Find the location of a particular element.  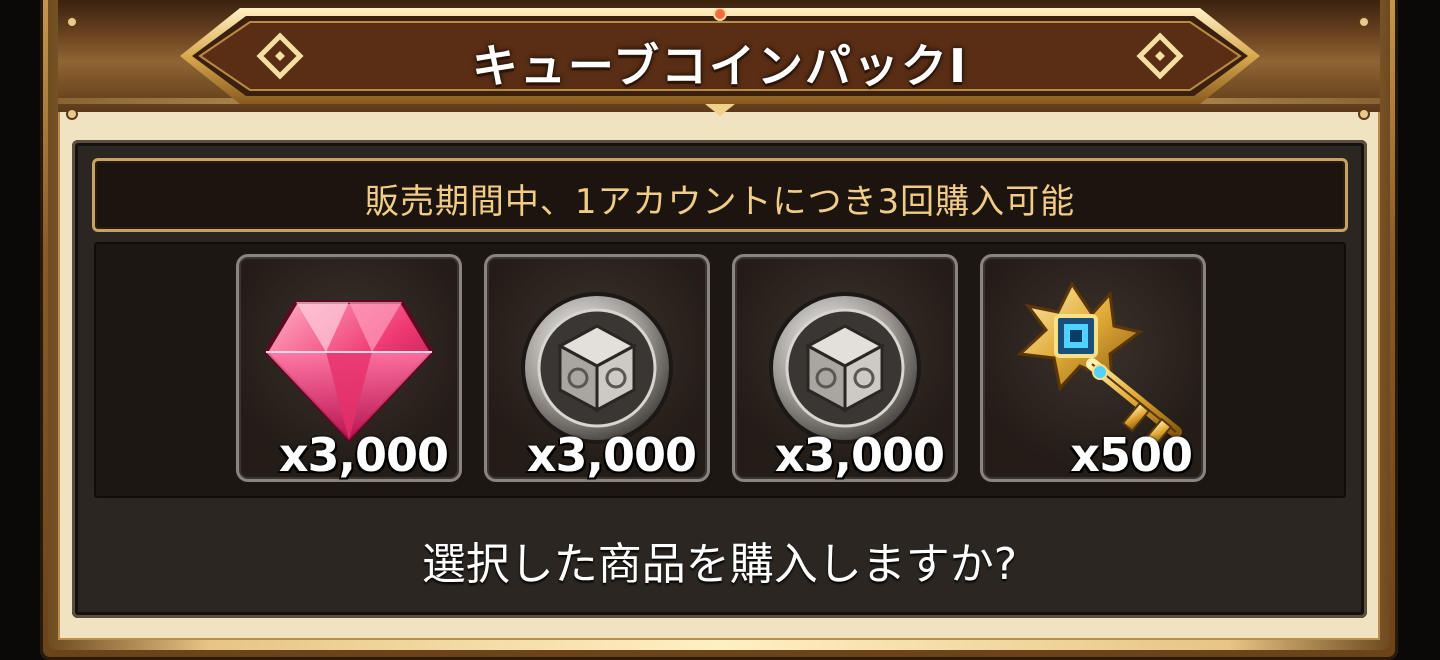

purchase-limit-banner: 販売期間中、1アカウントにつき3回購入可能 is located at coordinates (720, 195).